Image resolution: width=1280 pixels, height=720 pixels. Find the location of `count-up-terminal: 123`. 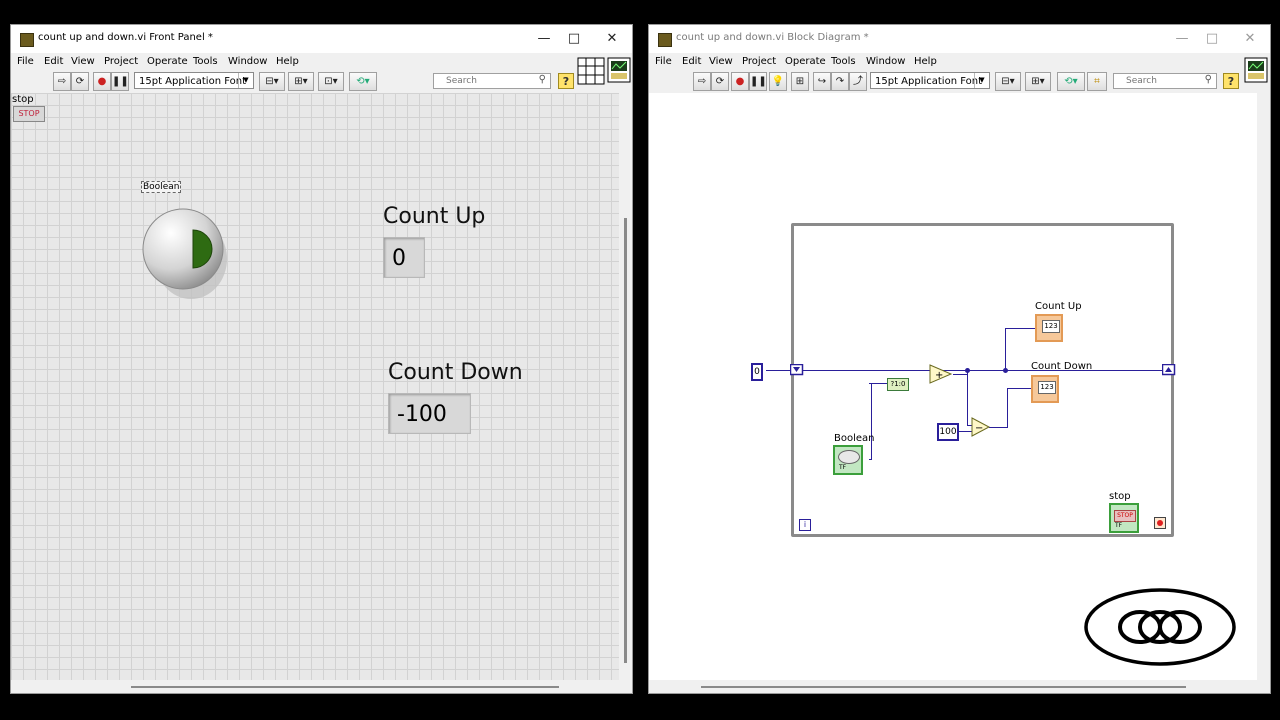

count-up-terminal: 123 is located at coordinates (1049, 328).